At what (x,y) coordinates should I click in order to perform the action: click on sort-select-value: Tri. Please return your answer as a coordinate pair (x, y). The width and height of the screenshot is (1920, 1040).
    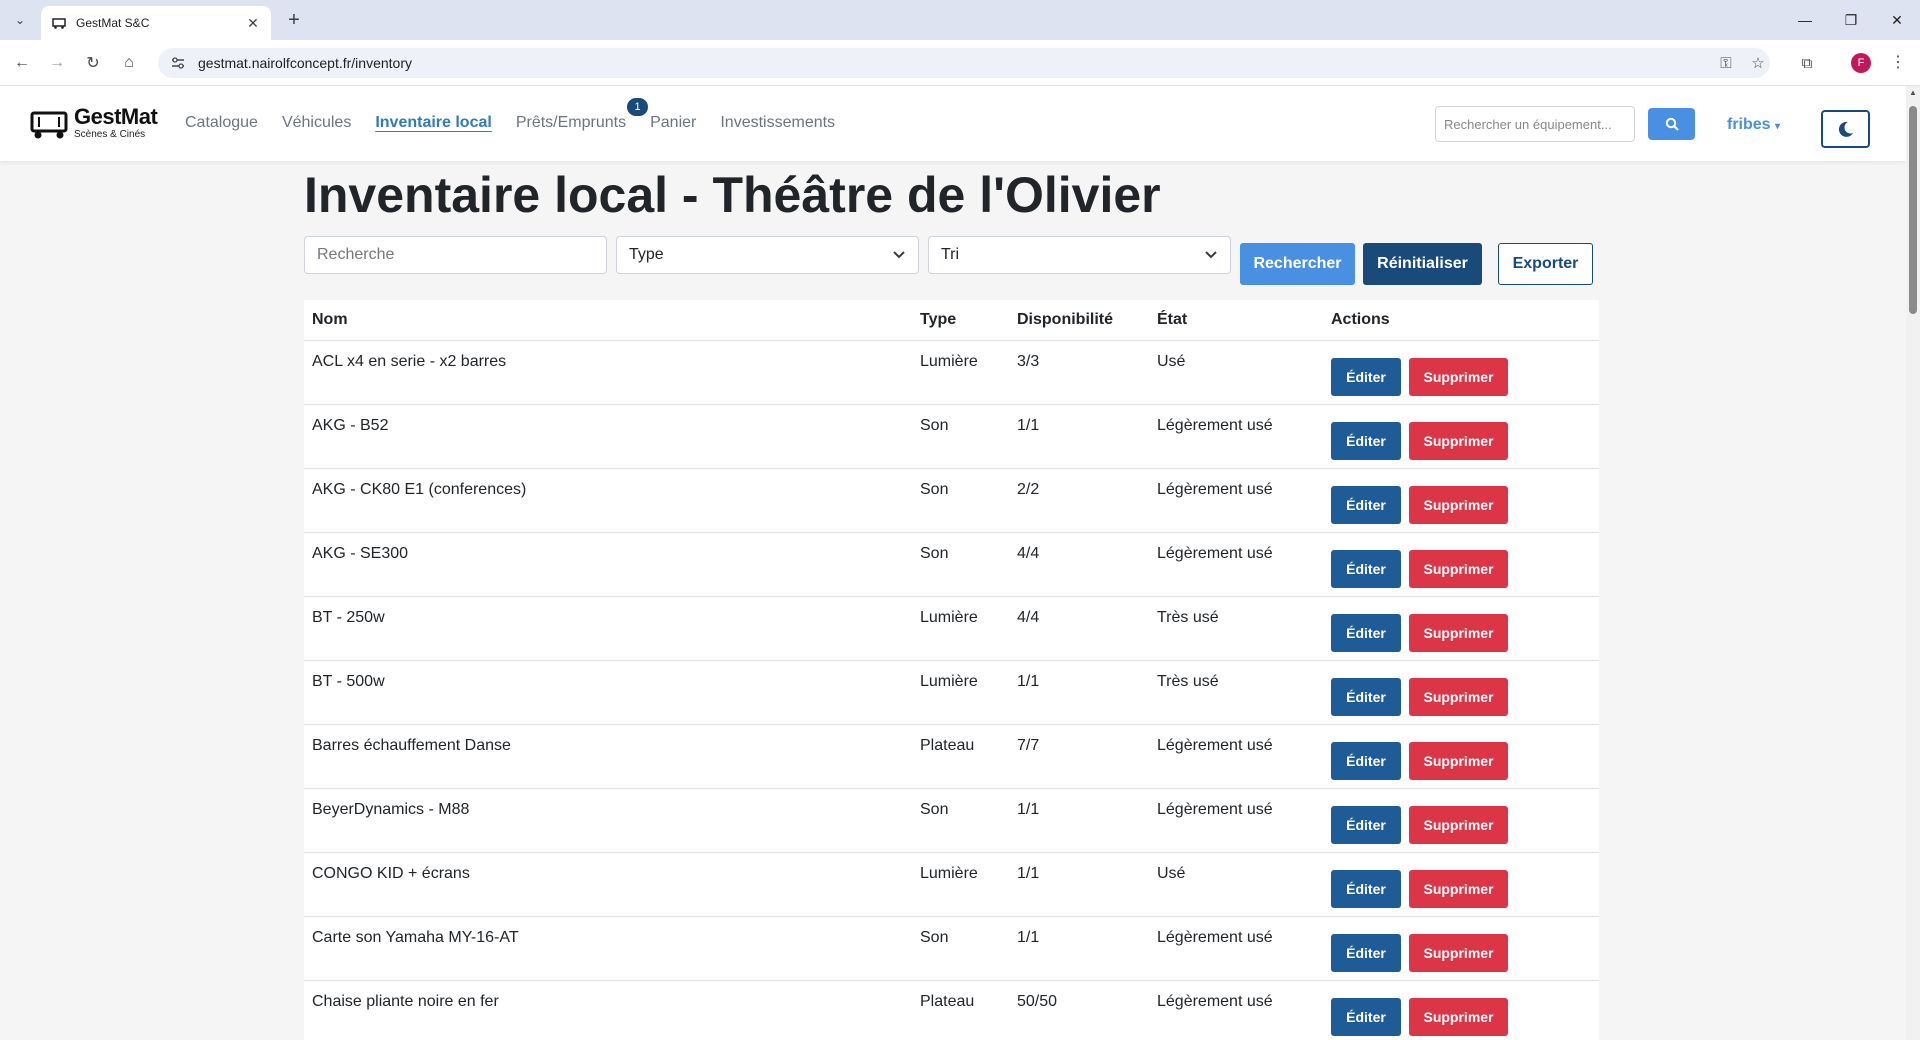
    Looking at the image, I should click on (950, 254).